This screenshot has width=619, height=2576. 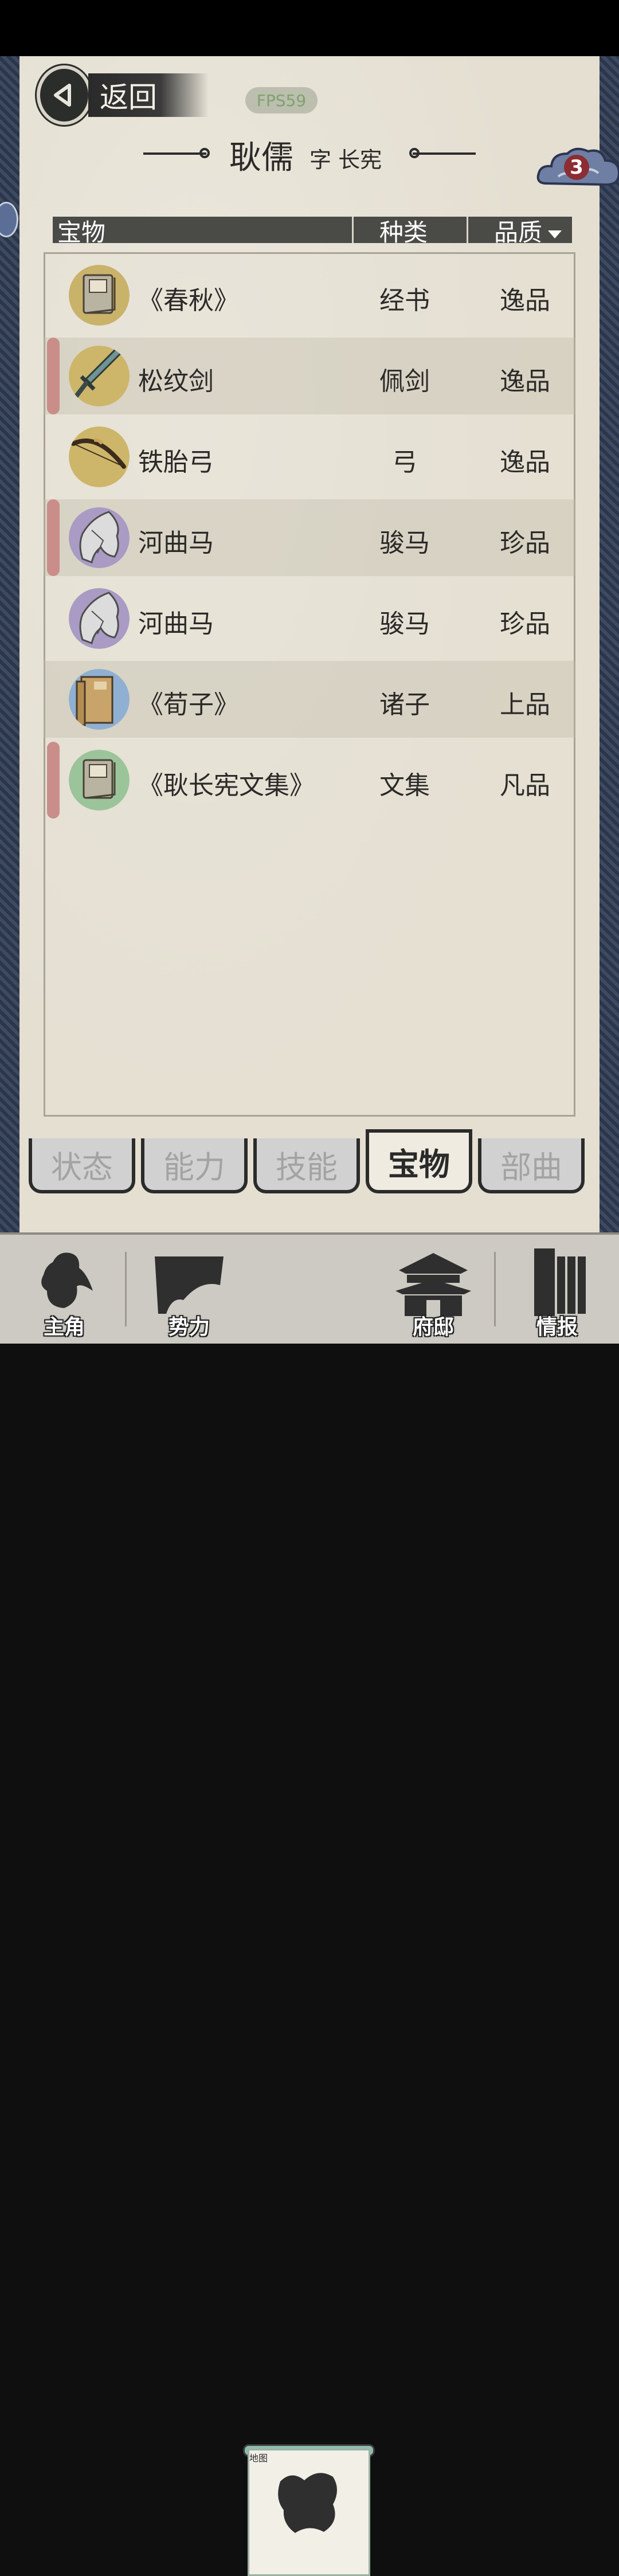 I want to click on nav-faction: 势力, so click(x=189, y=1289).